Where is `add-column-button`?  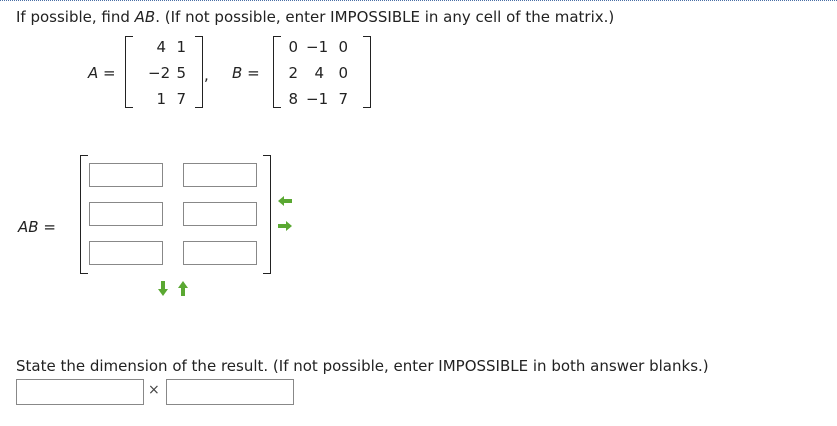
add-column-button is located at coordinates (285, 227).